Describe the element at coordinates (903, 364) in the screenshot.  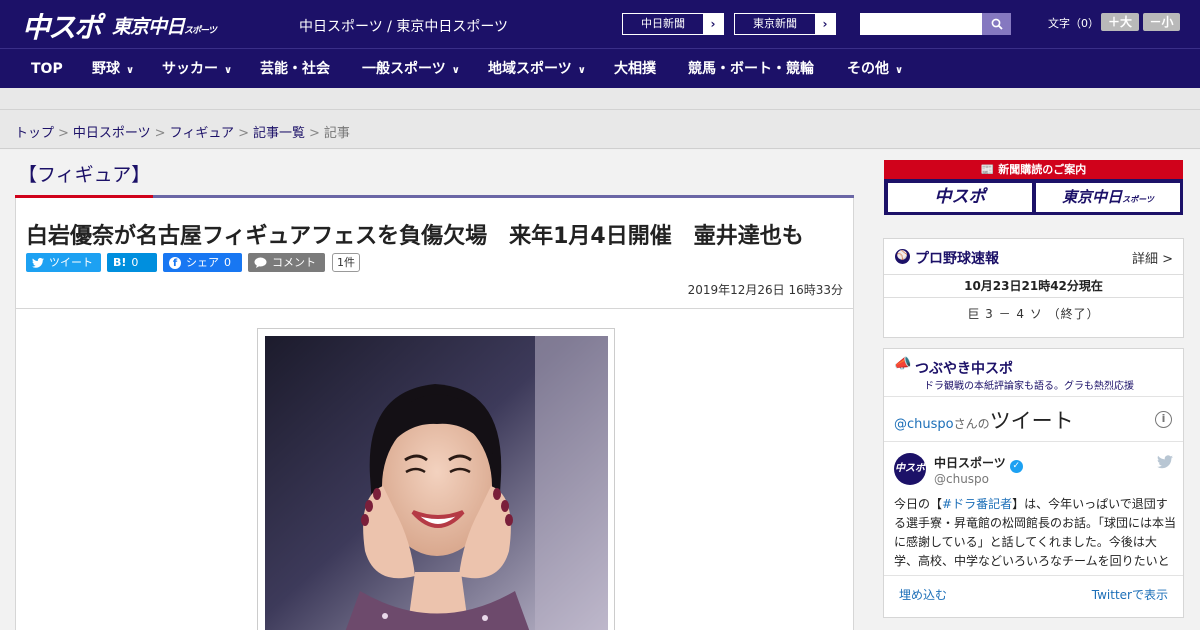
I see `megaphone-icon: 📣` at that location.